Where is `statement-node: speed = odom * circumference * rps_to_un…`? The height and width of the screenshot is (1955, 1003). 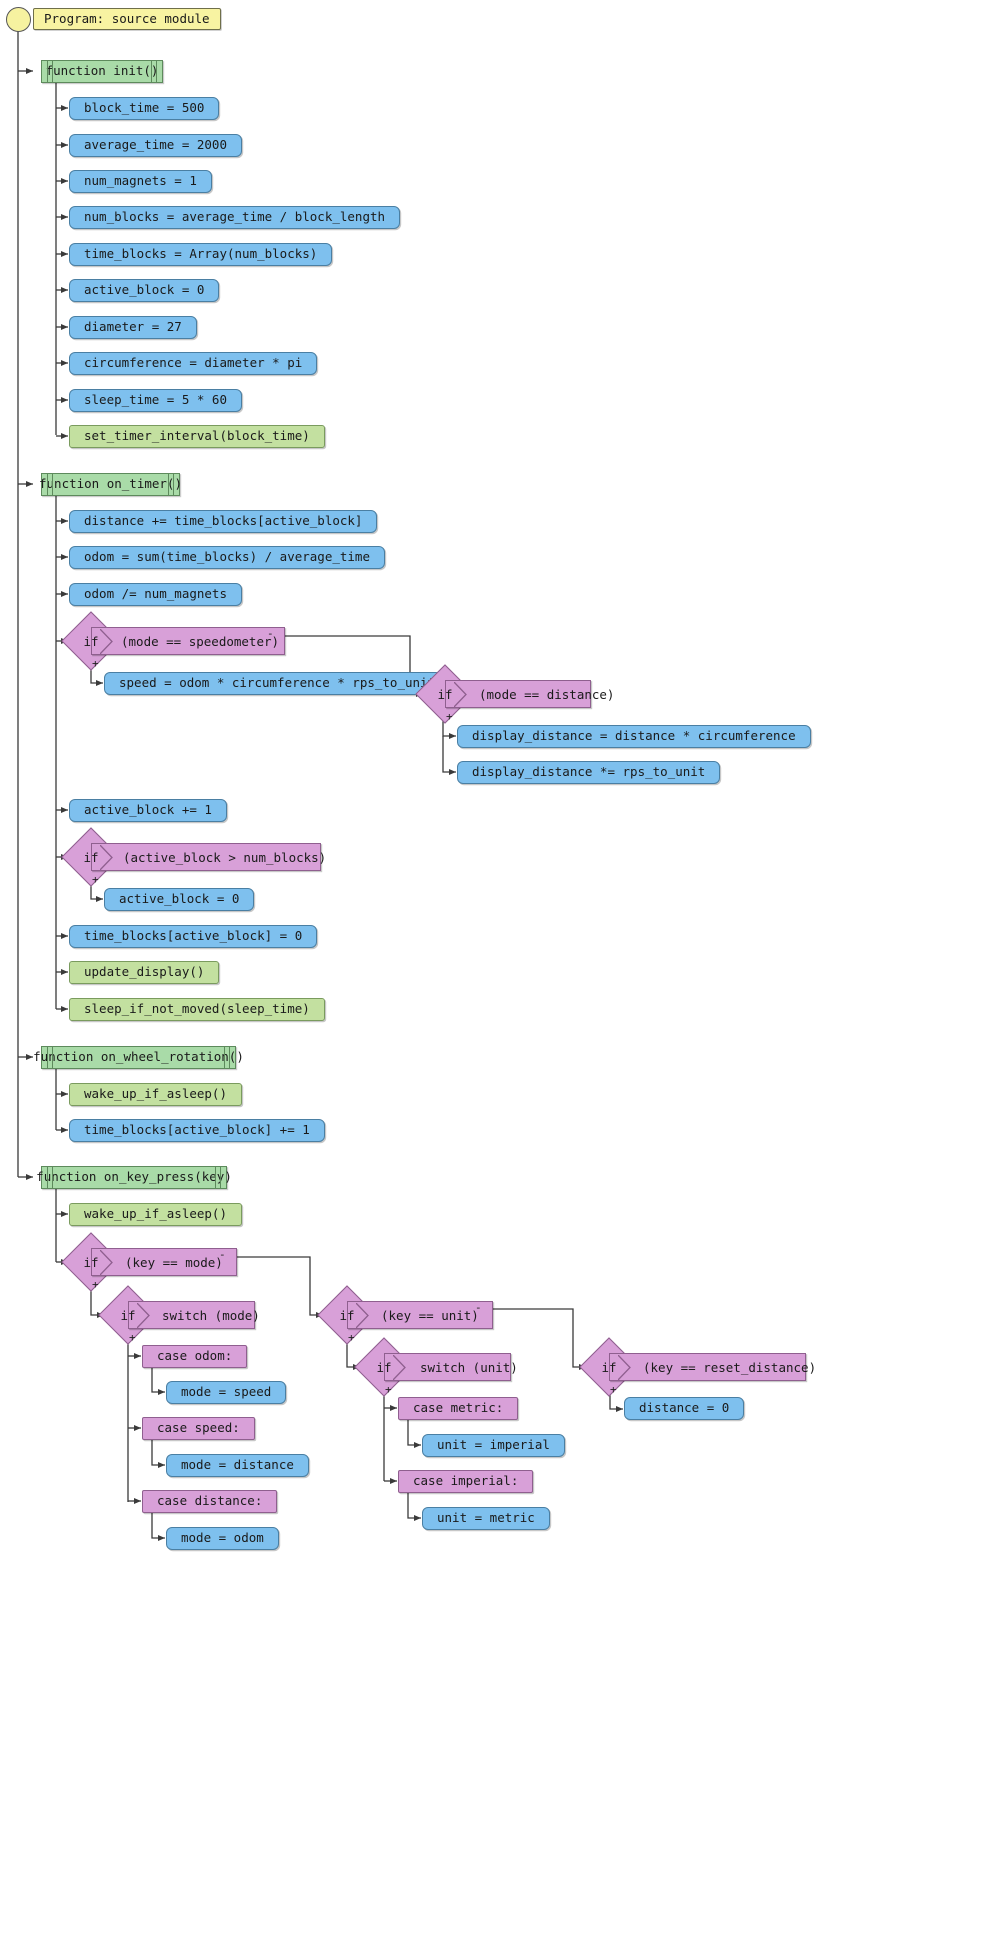 statement-node: speed = odom * circumference * rps_to_un… is located at coordinates (277, 683).